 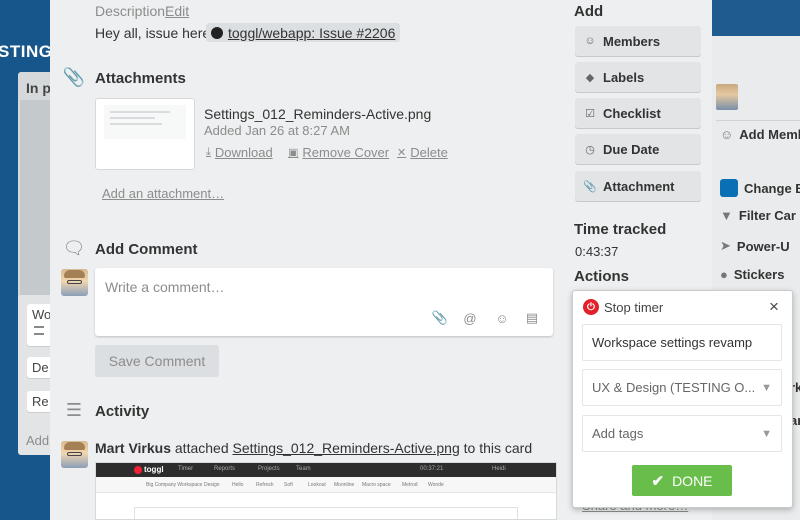 What do you see at coordinates (303, 32) in the screenshot?
I see `github-issue-link: toggl/webapp: Issue #2206` at bounding box center [303, 32].